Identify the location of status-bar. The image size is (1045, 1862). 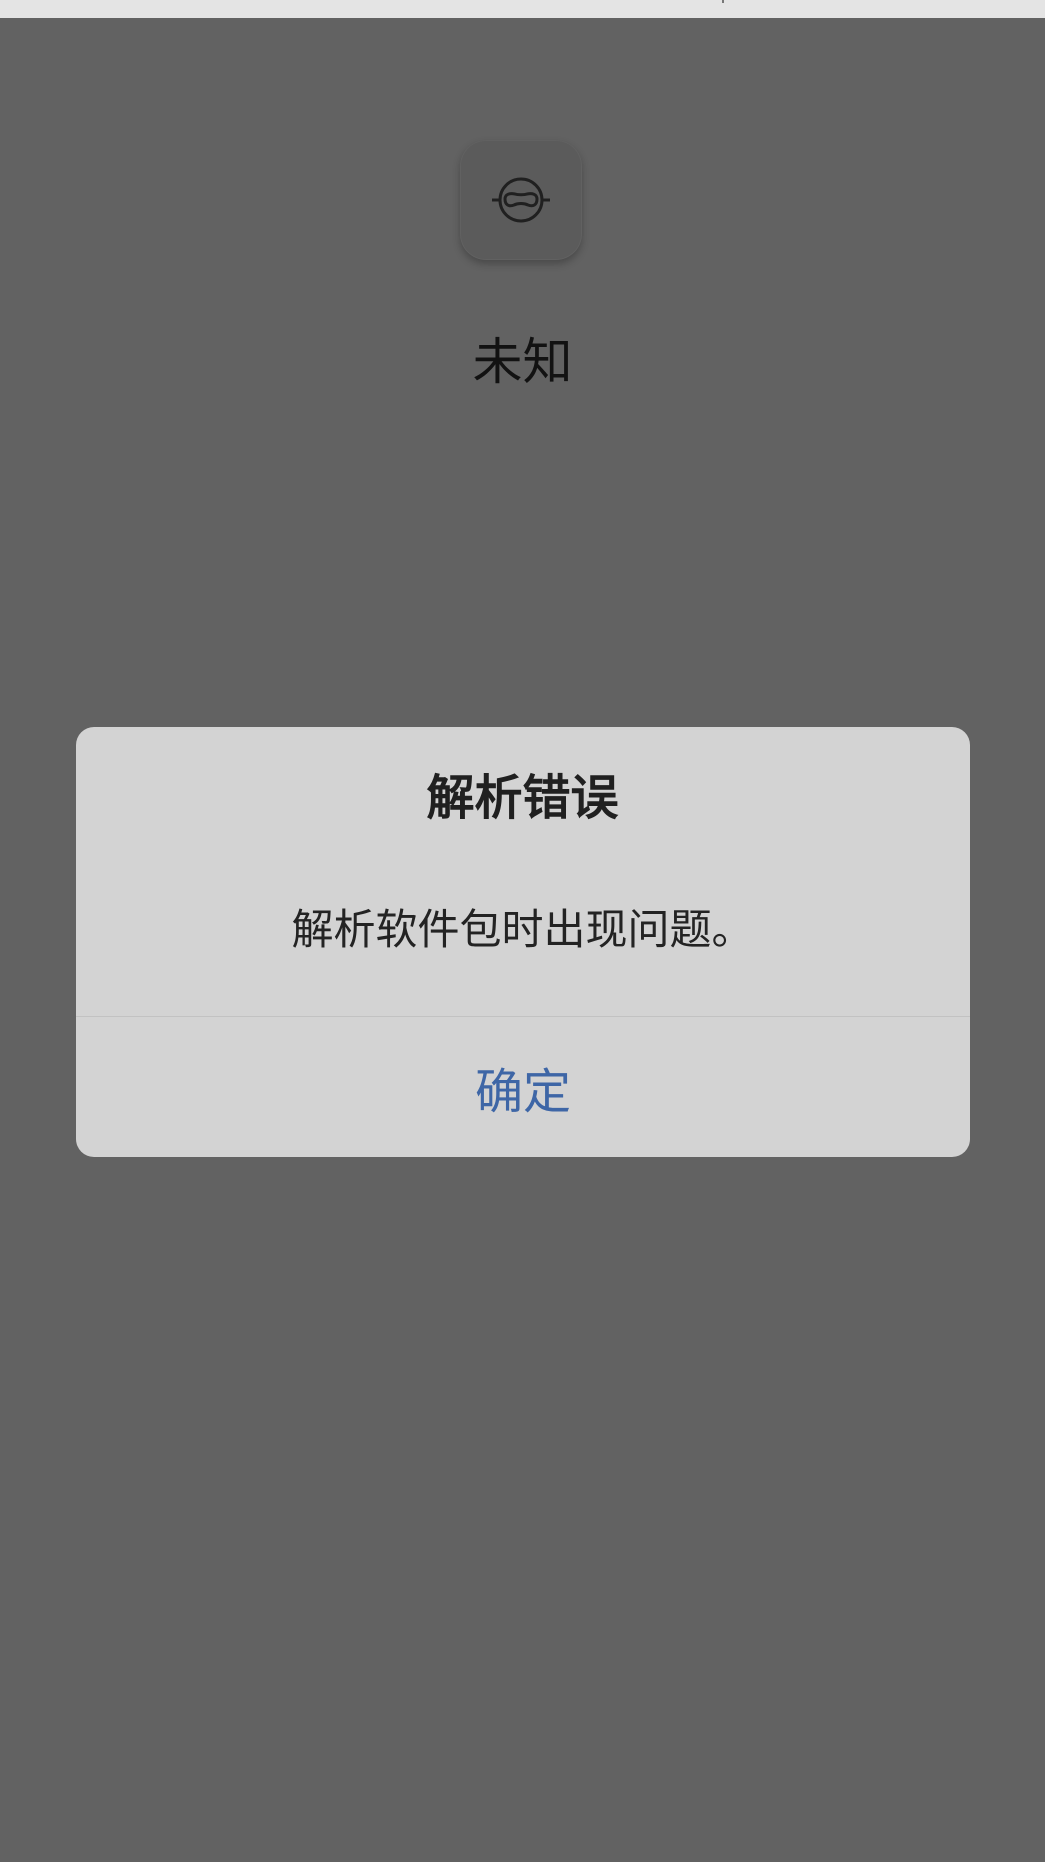
(522, 9).